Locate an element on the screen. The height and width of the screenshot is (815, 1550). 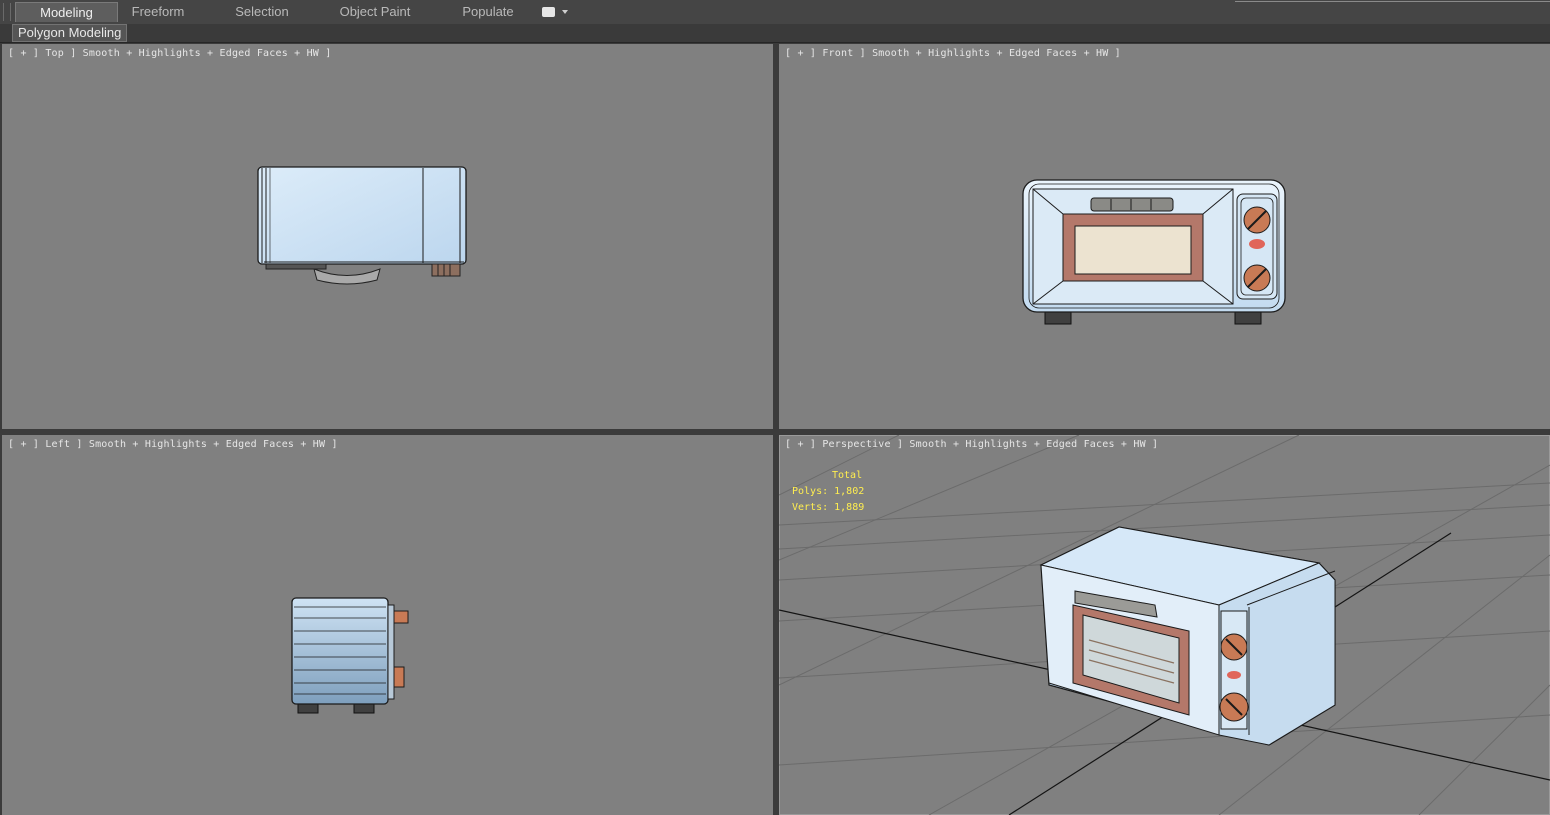
polygon-modeling-button: Polygon Modeling is located at coordinates (70, 33).